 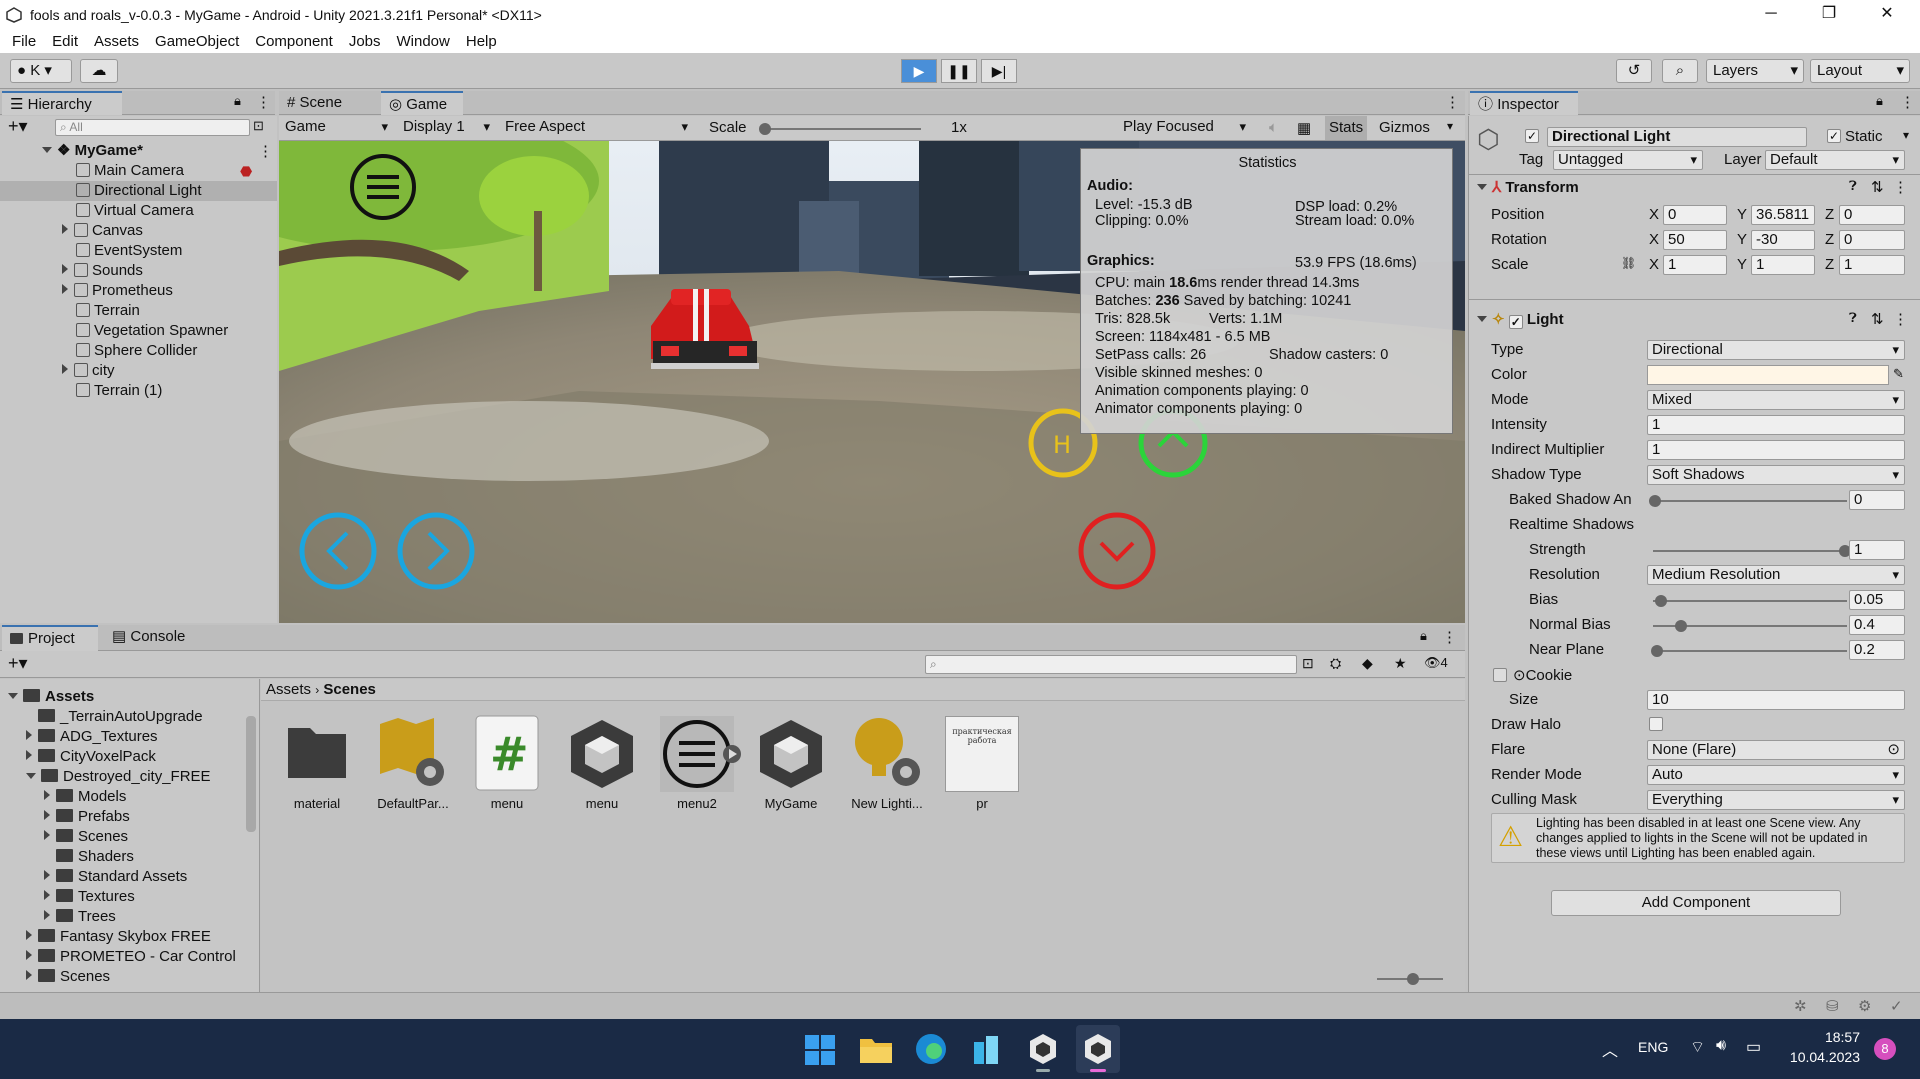 What do you see at coordinates (1783, 215) in the screenshot?
I see `position-y-field: 36.5811` at bounding box center [1783, 215].